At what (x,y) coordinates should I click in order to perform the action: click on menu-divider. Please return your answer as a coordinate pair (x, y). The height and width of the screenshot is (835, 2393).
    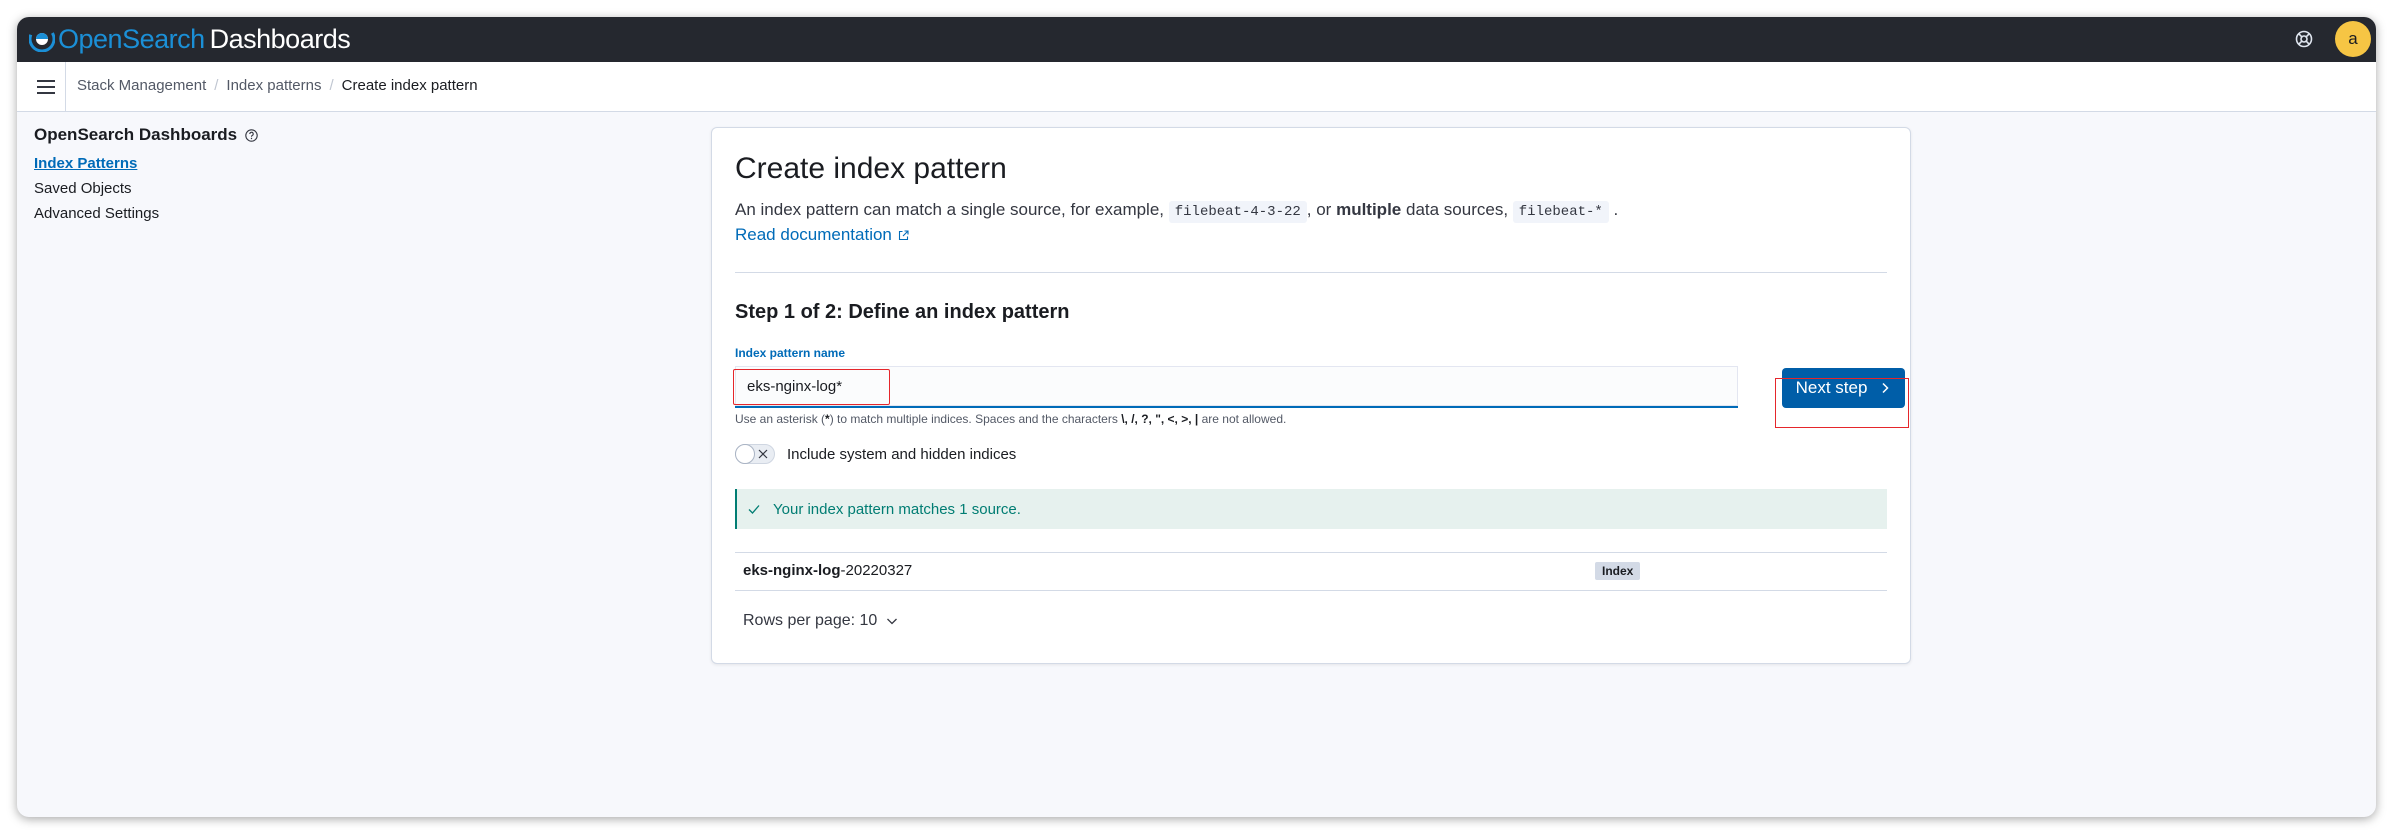
    Looking at the image, I should click on (65, 86).